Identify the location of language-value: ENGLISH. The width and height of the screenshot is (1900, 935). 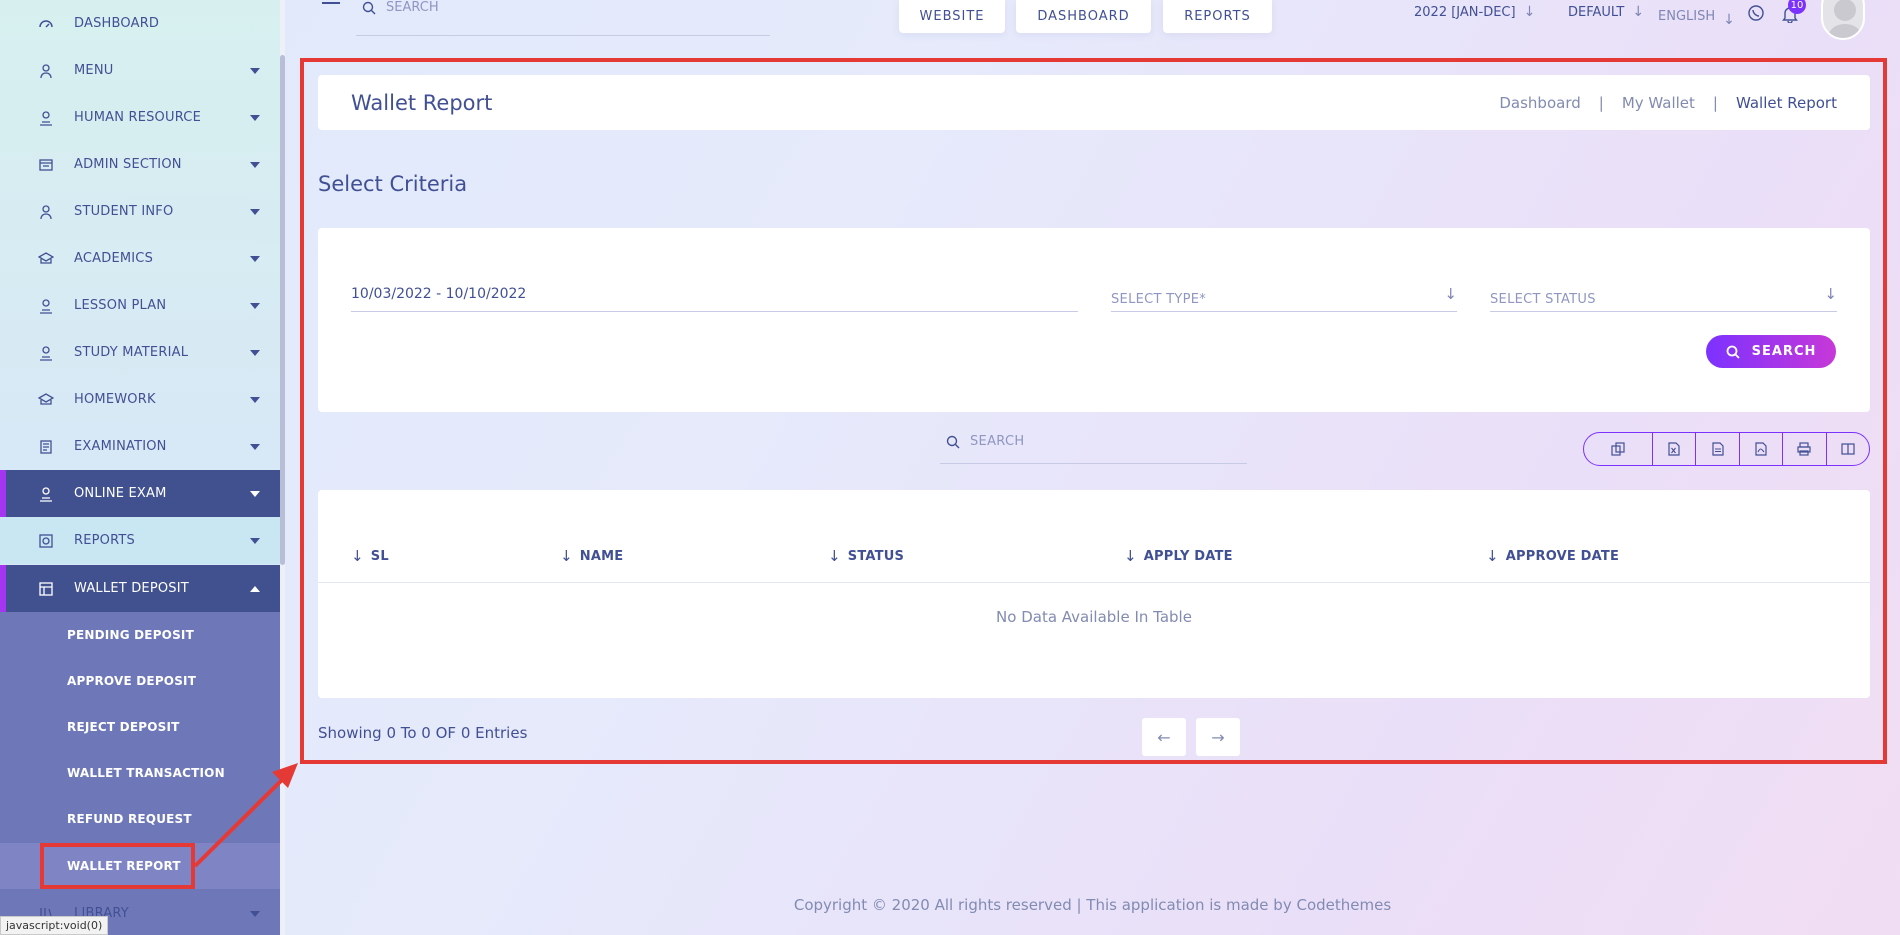
(1687, 16).